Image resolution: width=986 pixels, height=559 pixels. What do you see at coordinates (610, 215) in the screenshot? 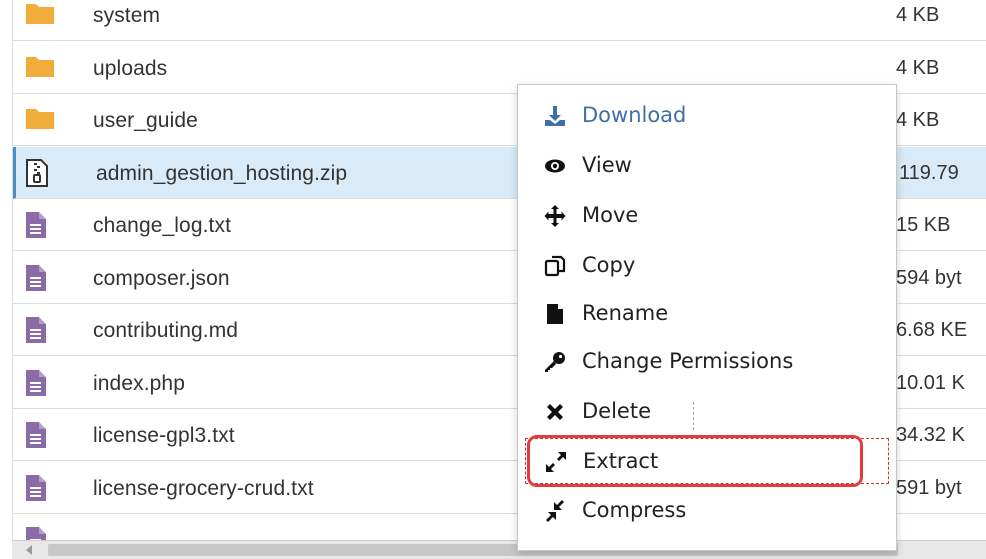
I see `menu-item-label: Move` at bounding box center [610, 215].